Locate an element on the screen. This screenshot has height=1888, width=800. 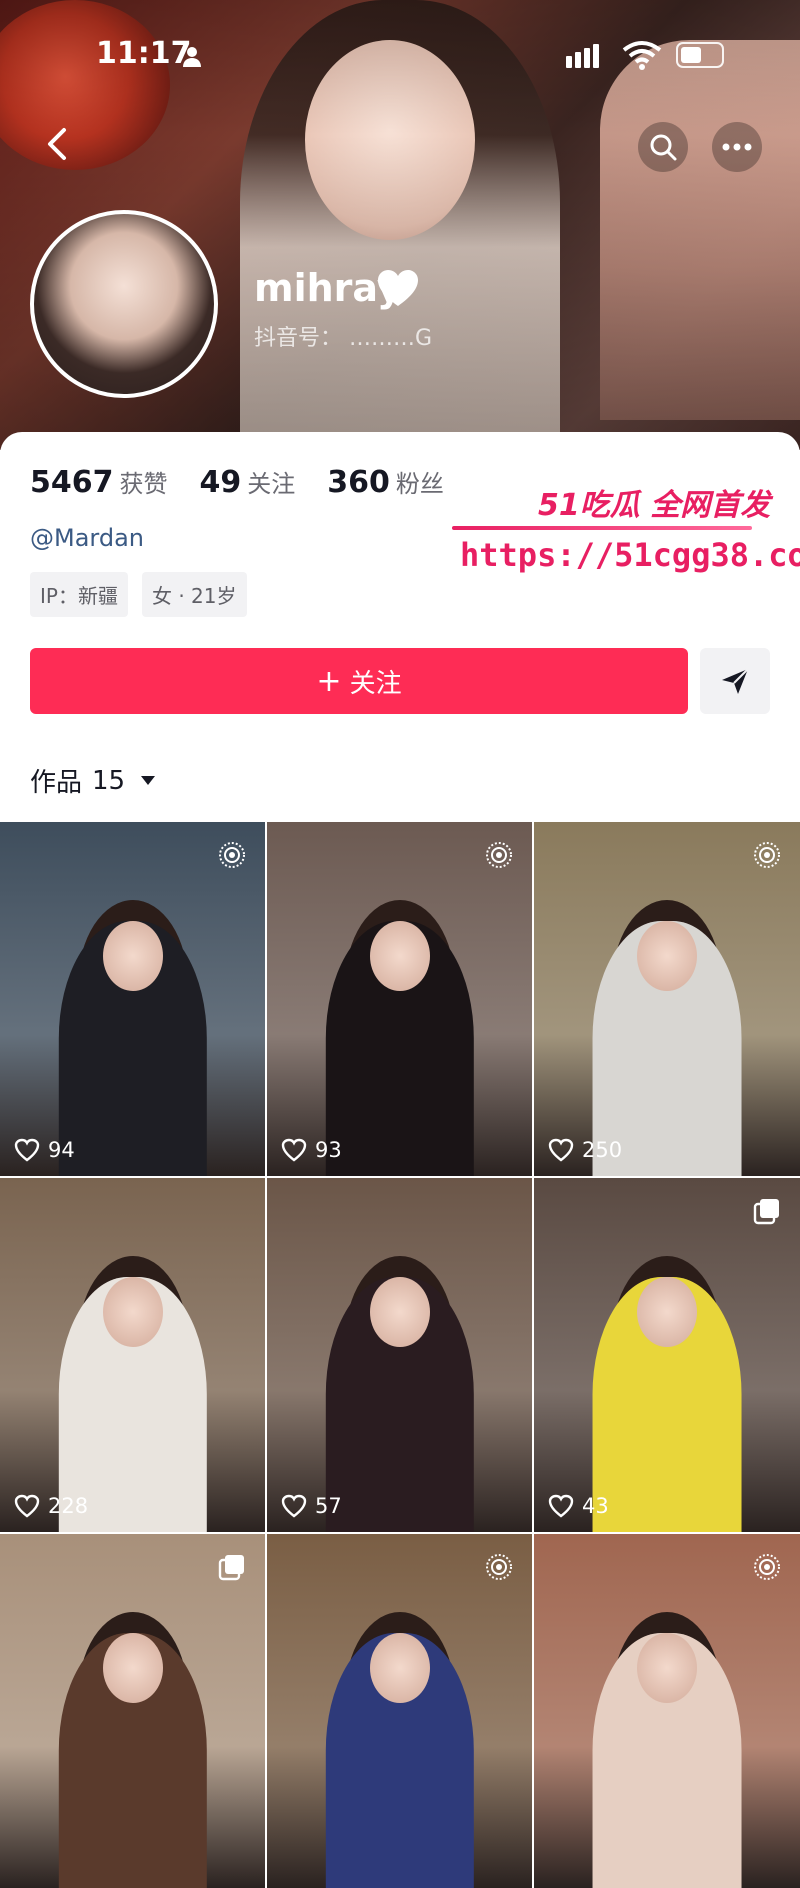
stat-followers-label: 粉丝 is located at coordinates (419, 484).